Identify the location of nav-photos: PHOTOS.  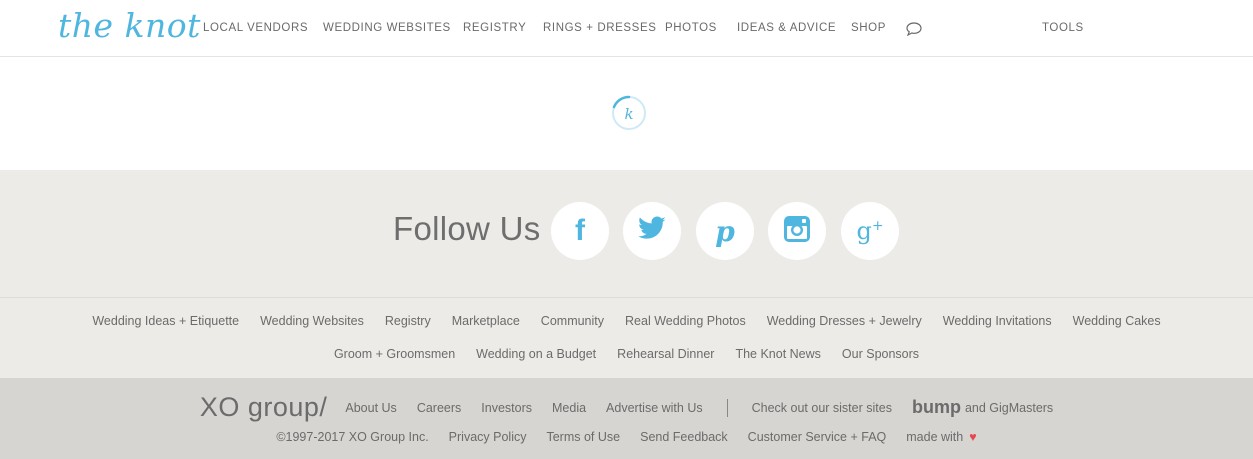
(691, 28).